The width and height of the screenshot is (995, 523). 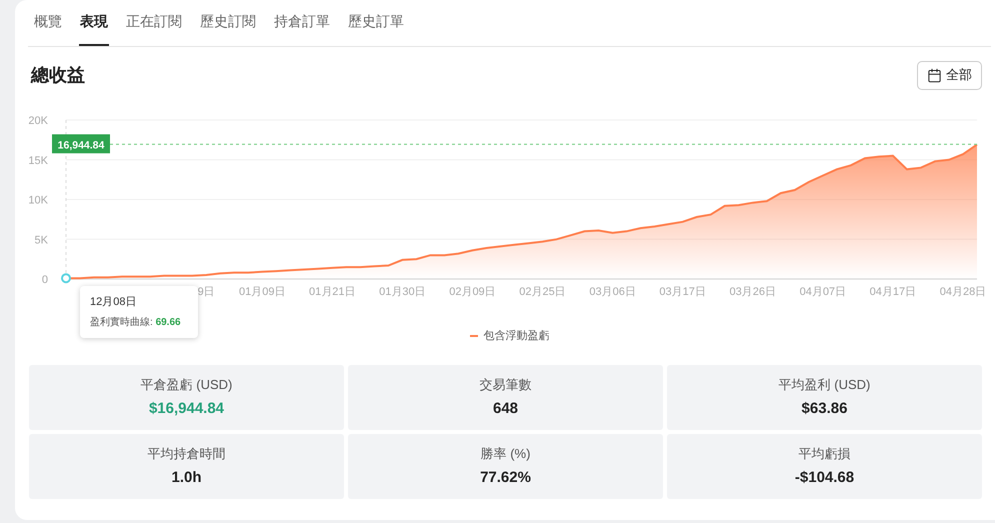 I want to click on x-axis-label: 04月17日, so click(x=893, y=292).